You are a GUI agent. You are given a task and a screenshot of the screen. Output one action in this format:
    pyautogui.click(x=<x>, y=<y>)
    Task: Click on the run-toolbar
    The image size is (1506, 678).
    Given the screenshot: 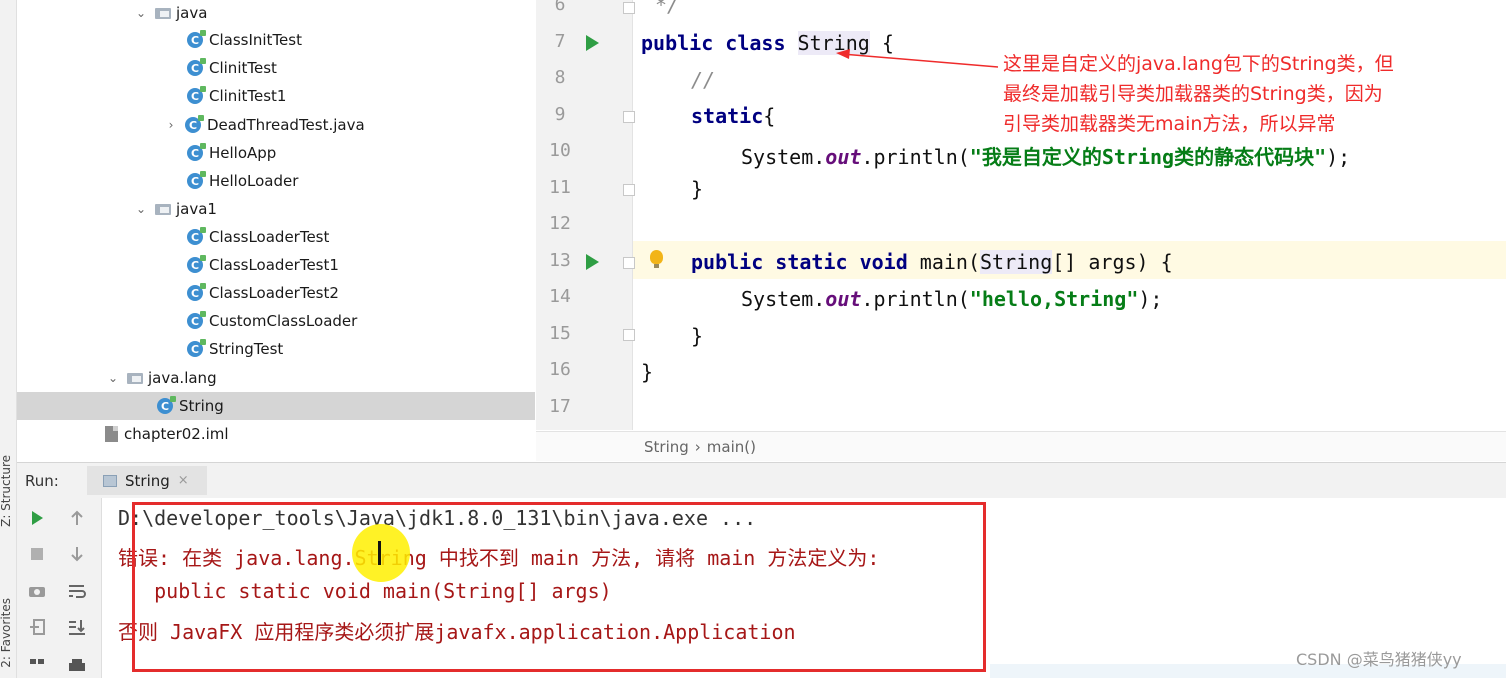 What is the action you would take?
    pyautogui.click(x=59, y=588)
    